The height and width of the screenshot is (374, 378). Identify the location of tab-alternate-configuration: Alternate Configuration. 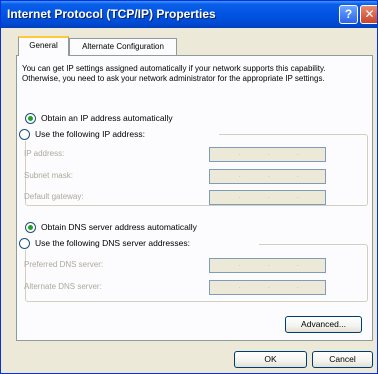
(123, 47).